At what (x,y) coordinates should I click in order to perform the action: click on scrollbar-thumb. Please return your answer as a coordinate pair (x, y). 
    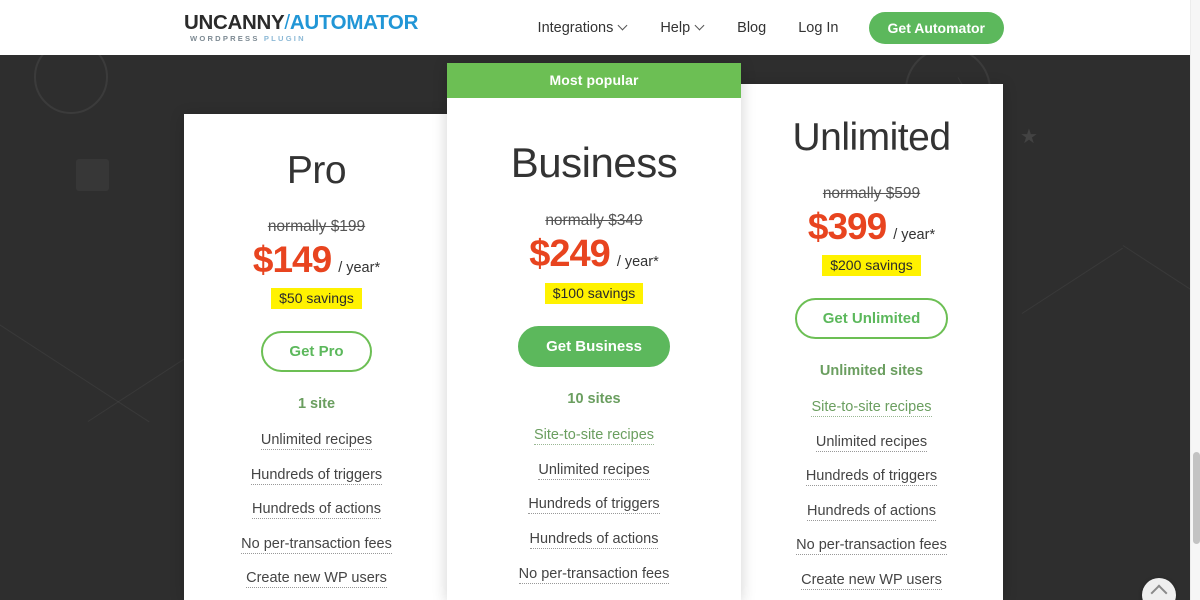
    Looking at the image, I should click on (1196, 498).